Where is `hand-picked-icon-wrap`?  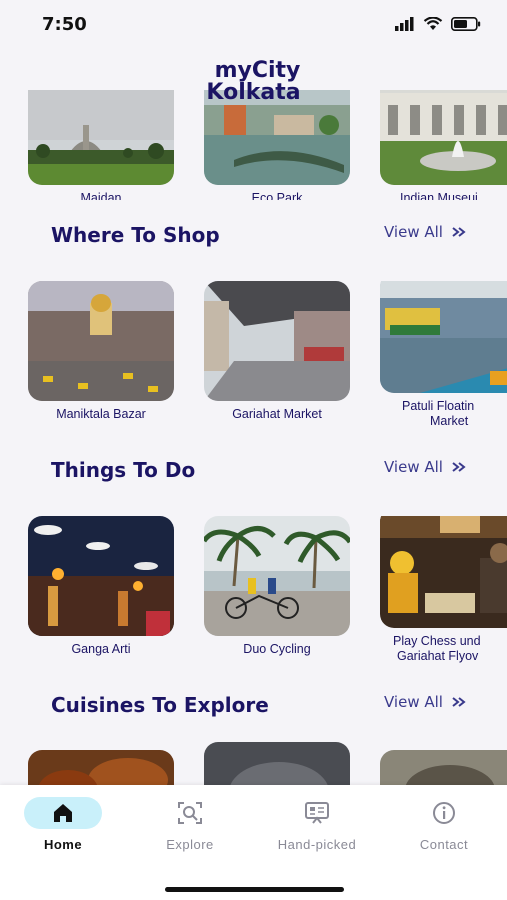
hand-picked-icon-wrap is located at coordinates (317, 813).